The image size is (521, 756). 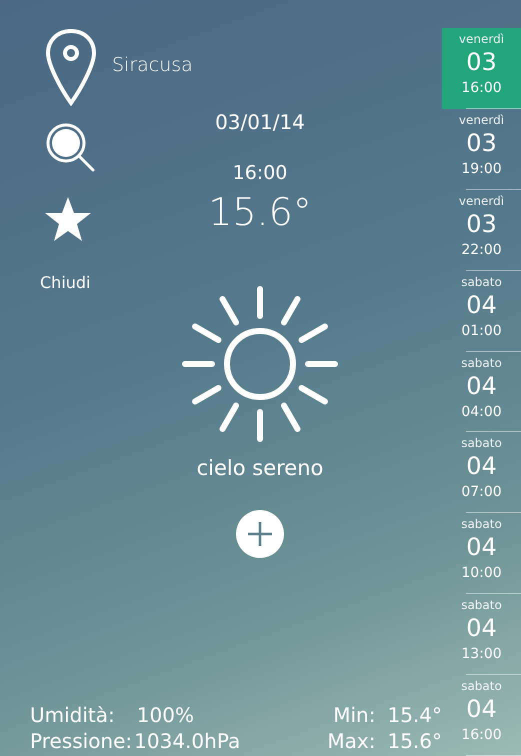 I want to click on min-value: 15.4°, so click(x=414, y=715).